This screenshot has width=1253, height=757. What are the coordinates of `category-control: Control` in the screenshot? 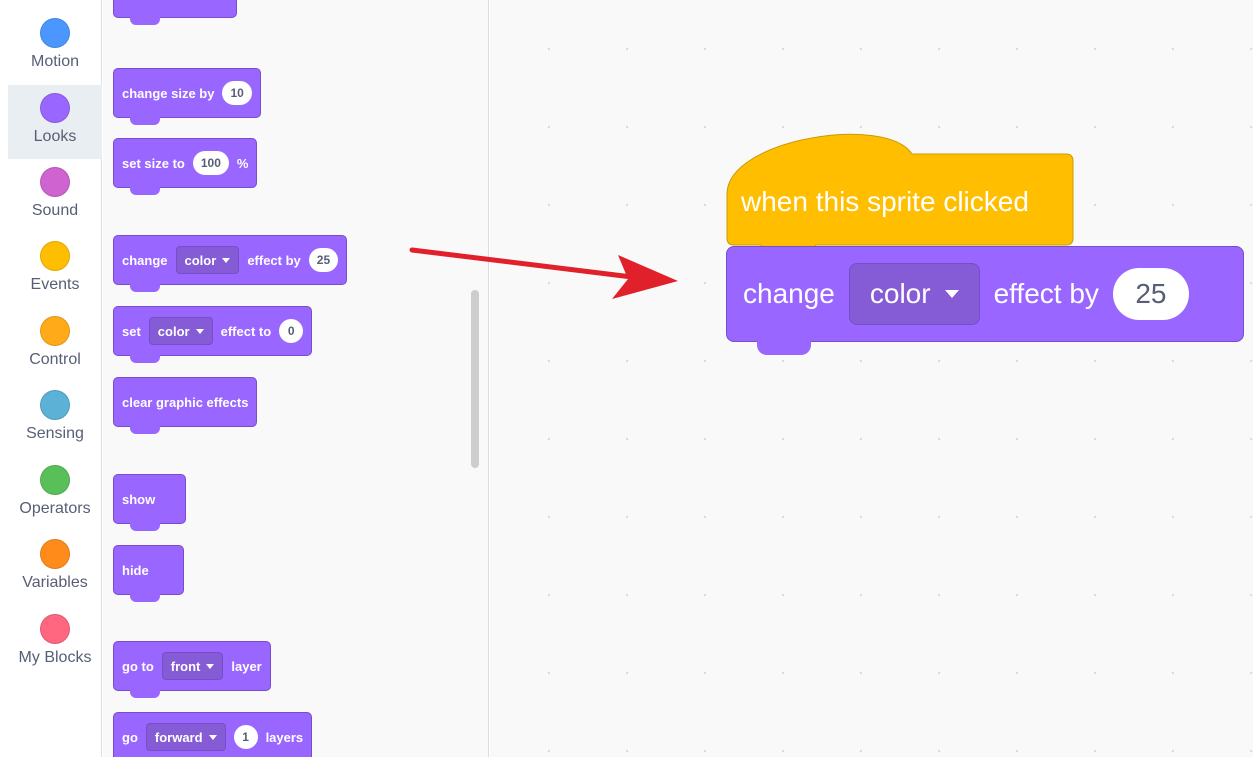 It's located at (55, 345).